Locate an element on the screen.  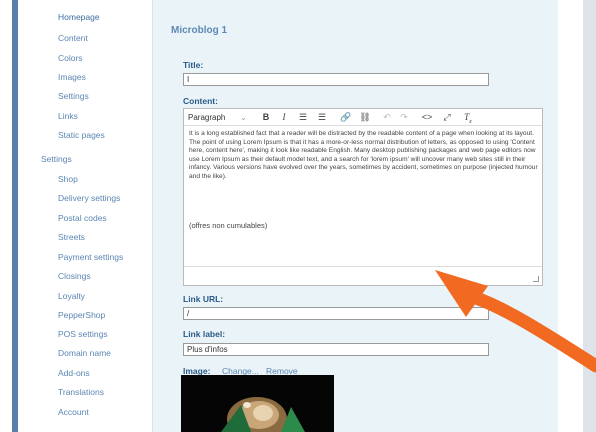
sidebar-item-closings: Closings is located at coordinates (74, 276).